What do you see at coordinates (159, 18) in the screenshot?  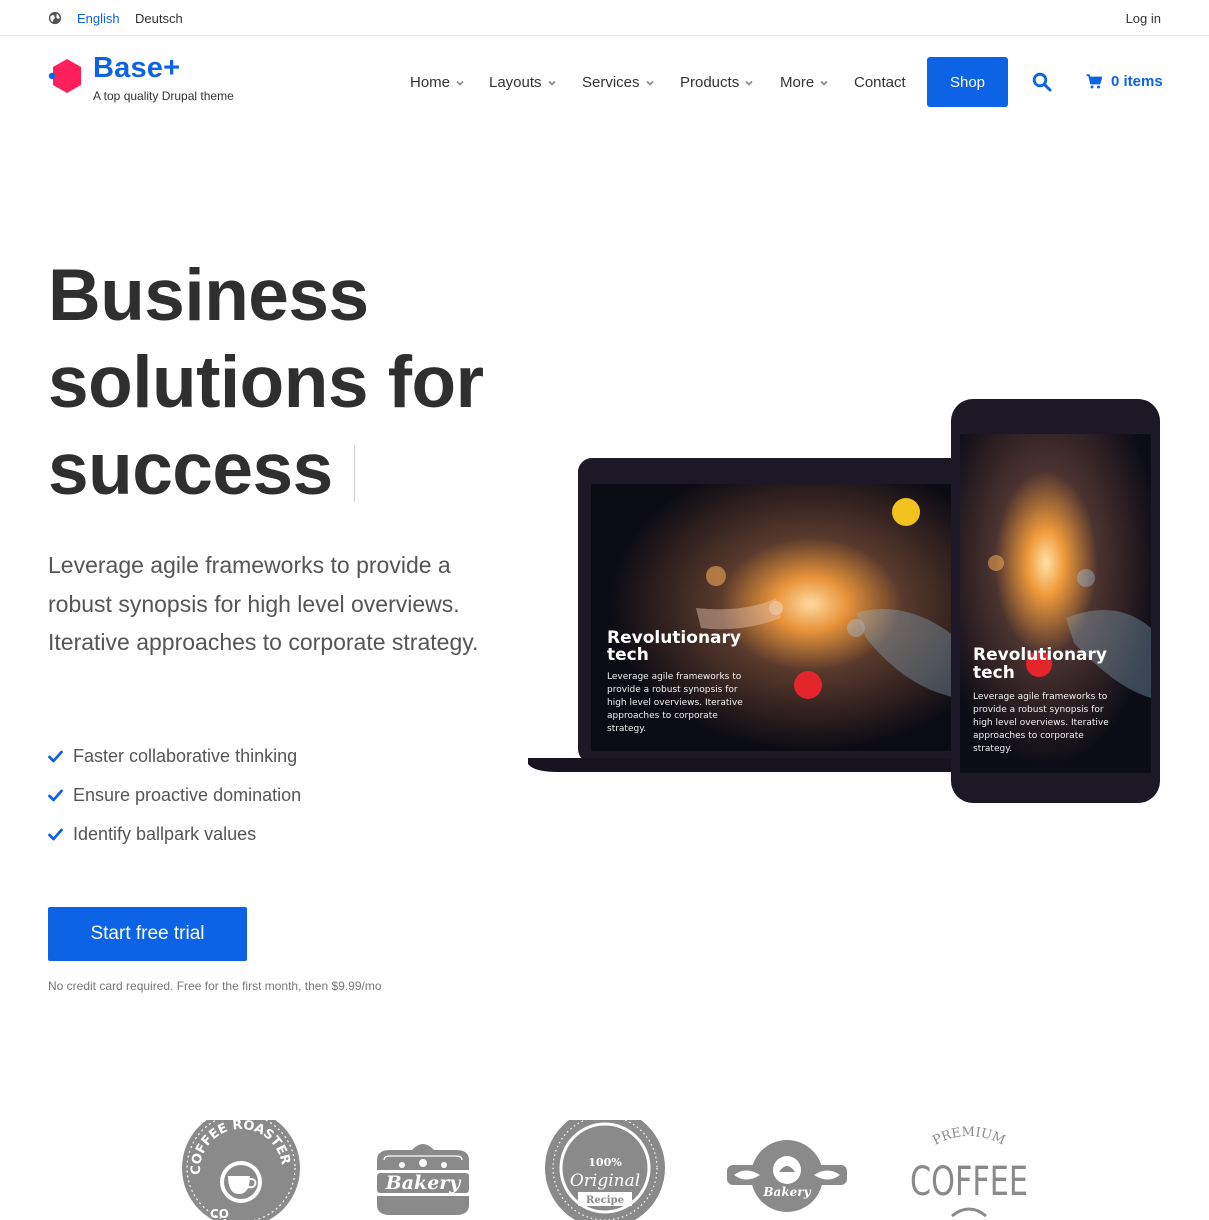 I see `language-deutsch-link: Deutsch` at bounding box center [159, 18].